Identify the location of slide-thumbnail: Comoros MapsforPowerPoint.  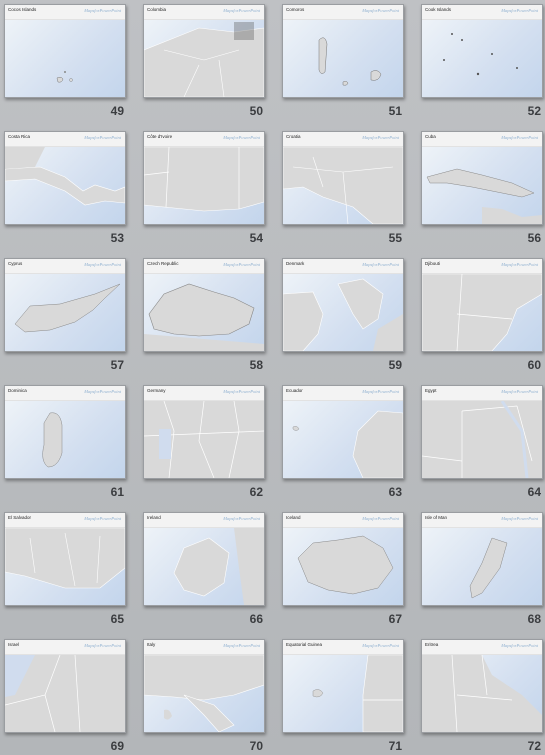
(343, 51).